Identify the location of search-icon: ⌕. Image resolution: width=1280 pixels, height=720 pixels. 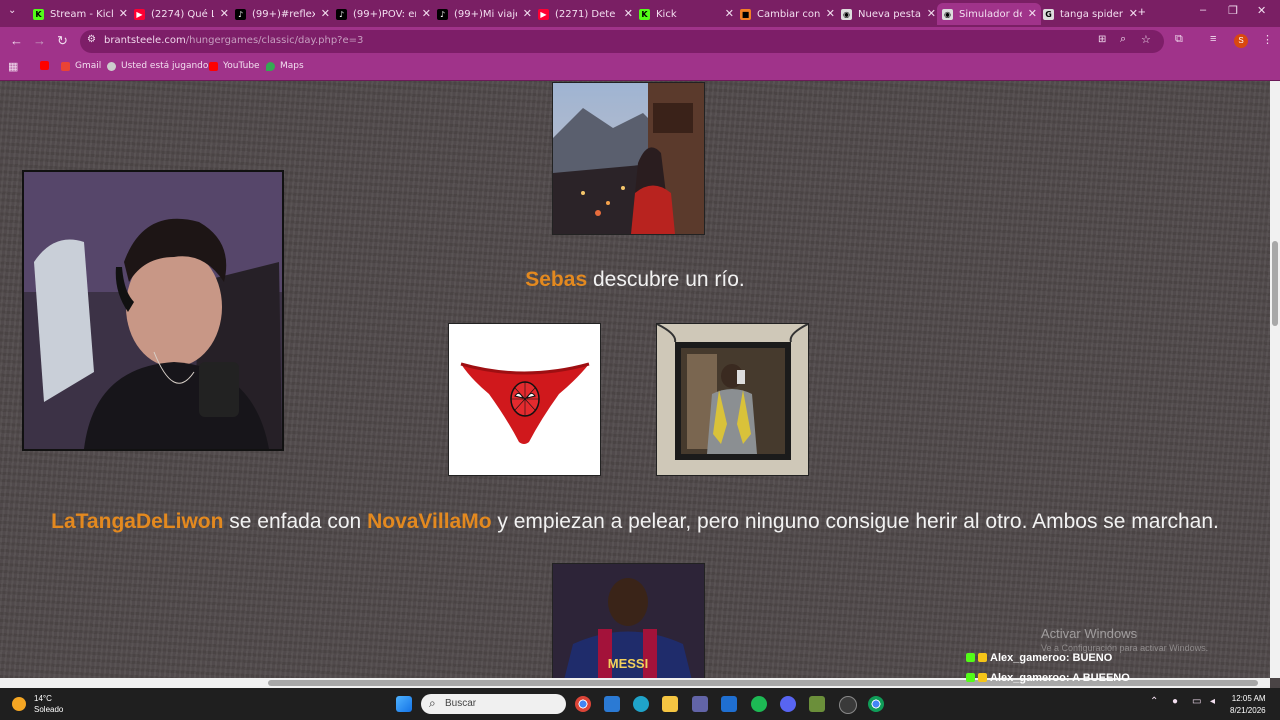
(432, 703).